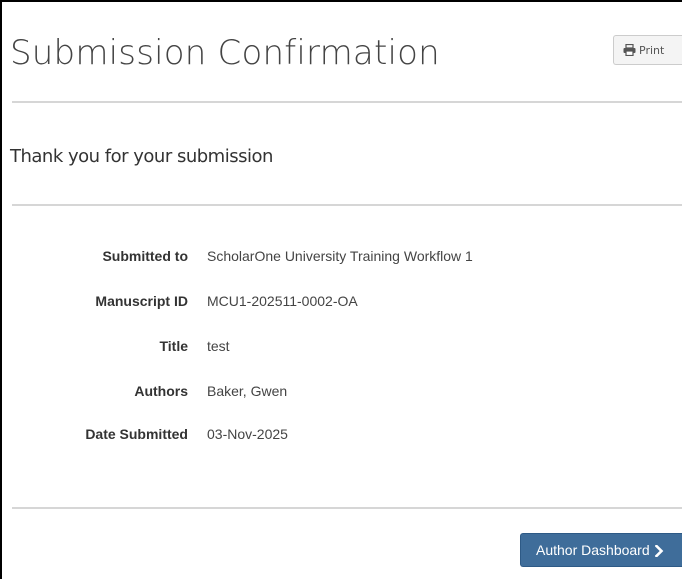 The width and height of the screenshot is (682, 579). I want to click on detail-row-manuscript-id: Manuscript ID MCU1-202511-0002-OA, so click(341, 301).